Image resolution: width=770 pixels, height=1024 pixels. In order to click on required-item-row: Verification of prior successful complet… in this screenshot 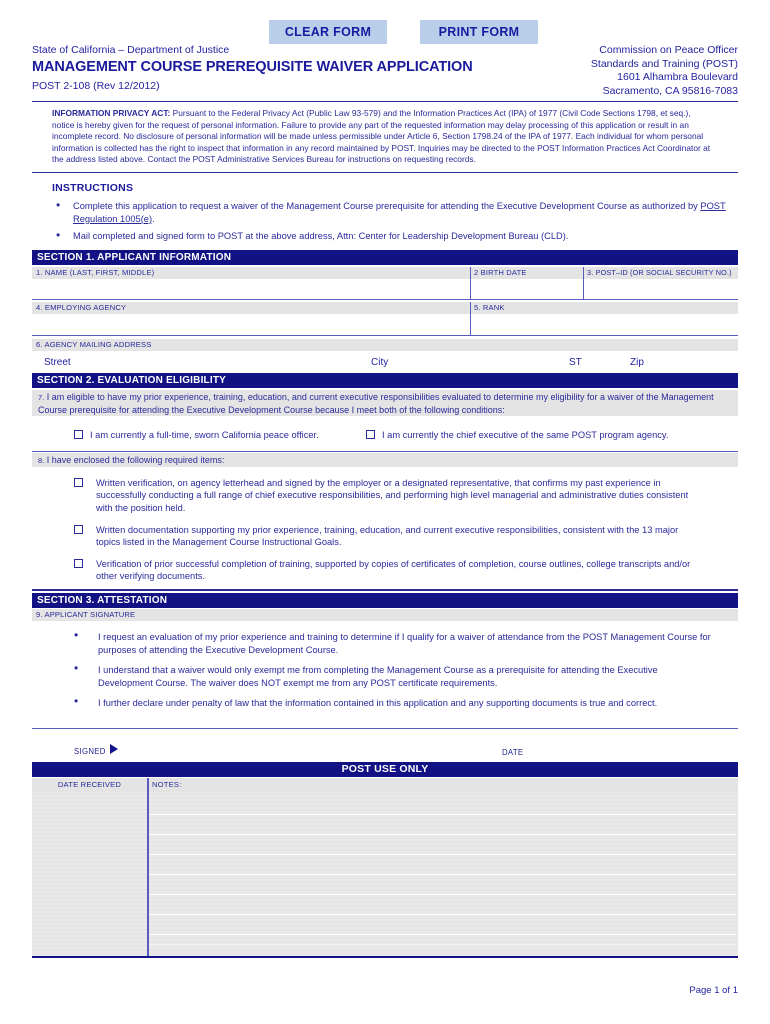, I will do `click(389, 570)`.